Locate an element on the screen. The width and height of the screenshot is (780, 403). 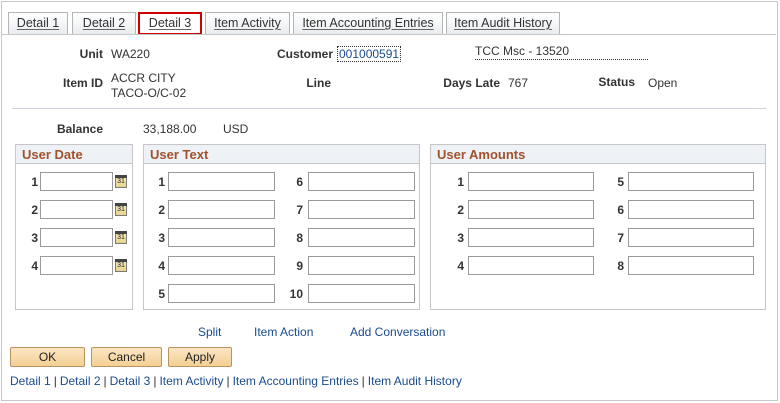
user-date-3-input is located at coordinates (76, 237).